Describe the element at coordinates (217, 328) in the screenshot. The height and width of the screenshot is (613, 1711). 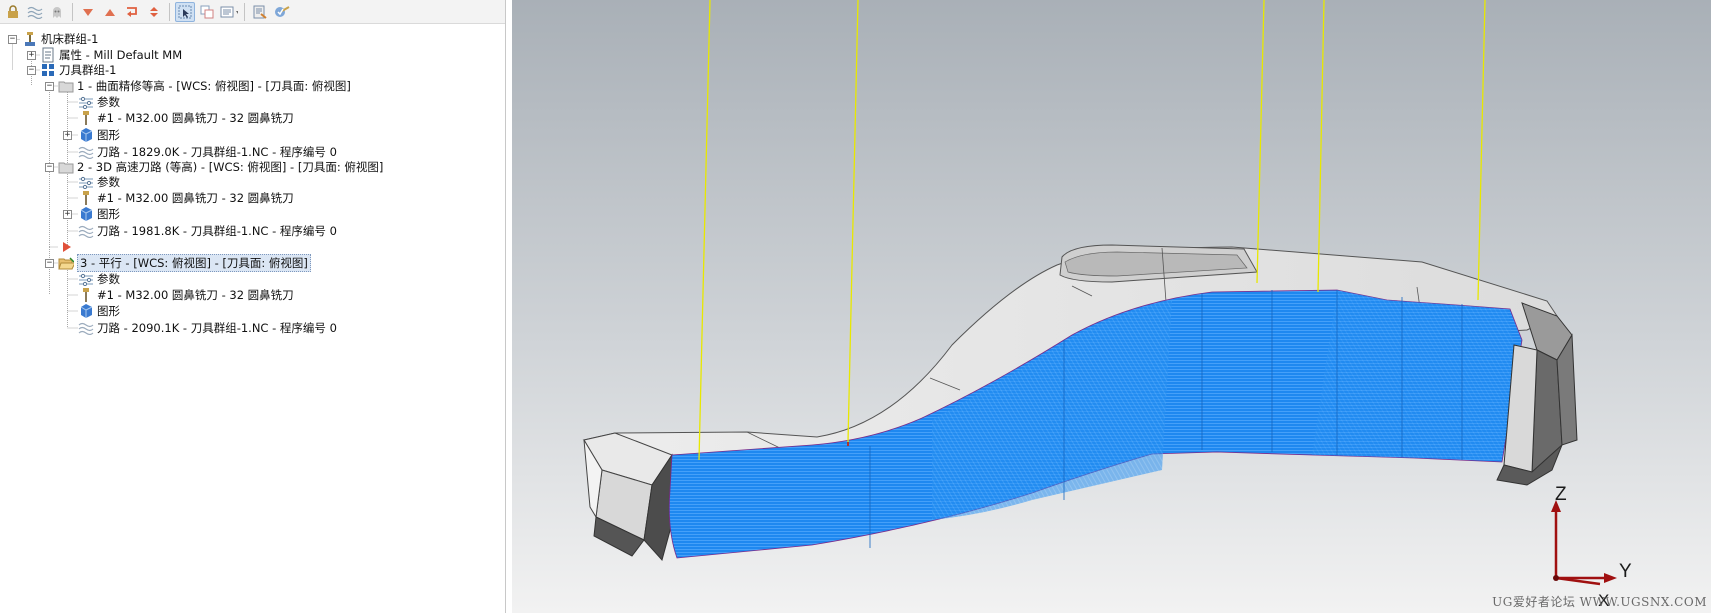
I see `op3-toolpath-label: 刀路 - 2090.1K - 刀具群组-1.NC - 程序编号 0` at that location.